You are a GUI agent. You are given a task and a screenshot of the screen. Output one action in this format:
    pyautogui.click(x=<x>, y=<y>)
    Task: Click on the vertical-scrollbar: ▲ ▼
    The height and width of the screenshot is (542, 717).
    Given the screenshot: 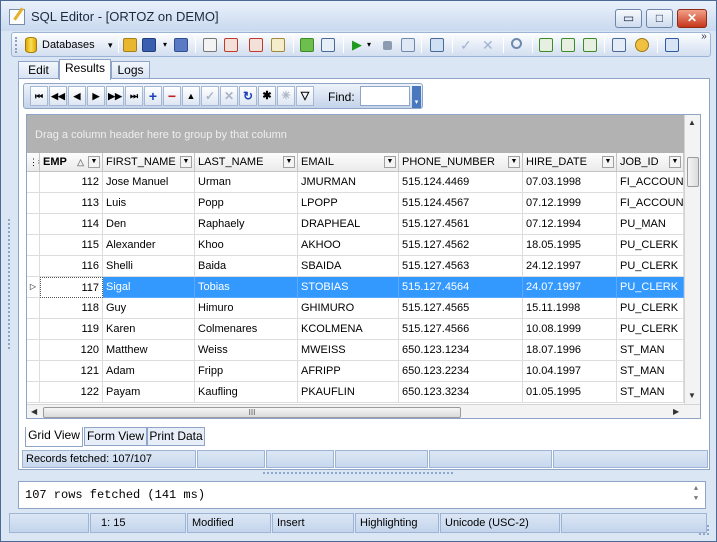 What is the action you would take?
    pyautogui.click(x=692, y=260)
    